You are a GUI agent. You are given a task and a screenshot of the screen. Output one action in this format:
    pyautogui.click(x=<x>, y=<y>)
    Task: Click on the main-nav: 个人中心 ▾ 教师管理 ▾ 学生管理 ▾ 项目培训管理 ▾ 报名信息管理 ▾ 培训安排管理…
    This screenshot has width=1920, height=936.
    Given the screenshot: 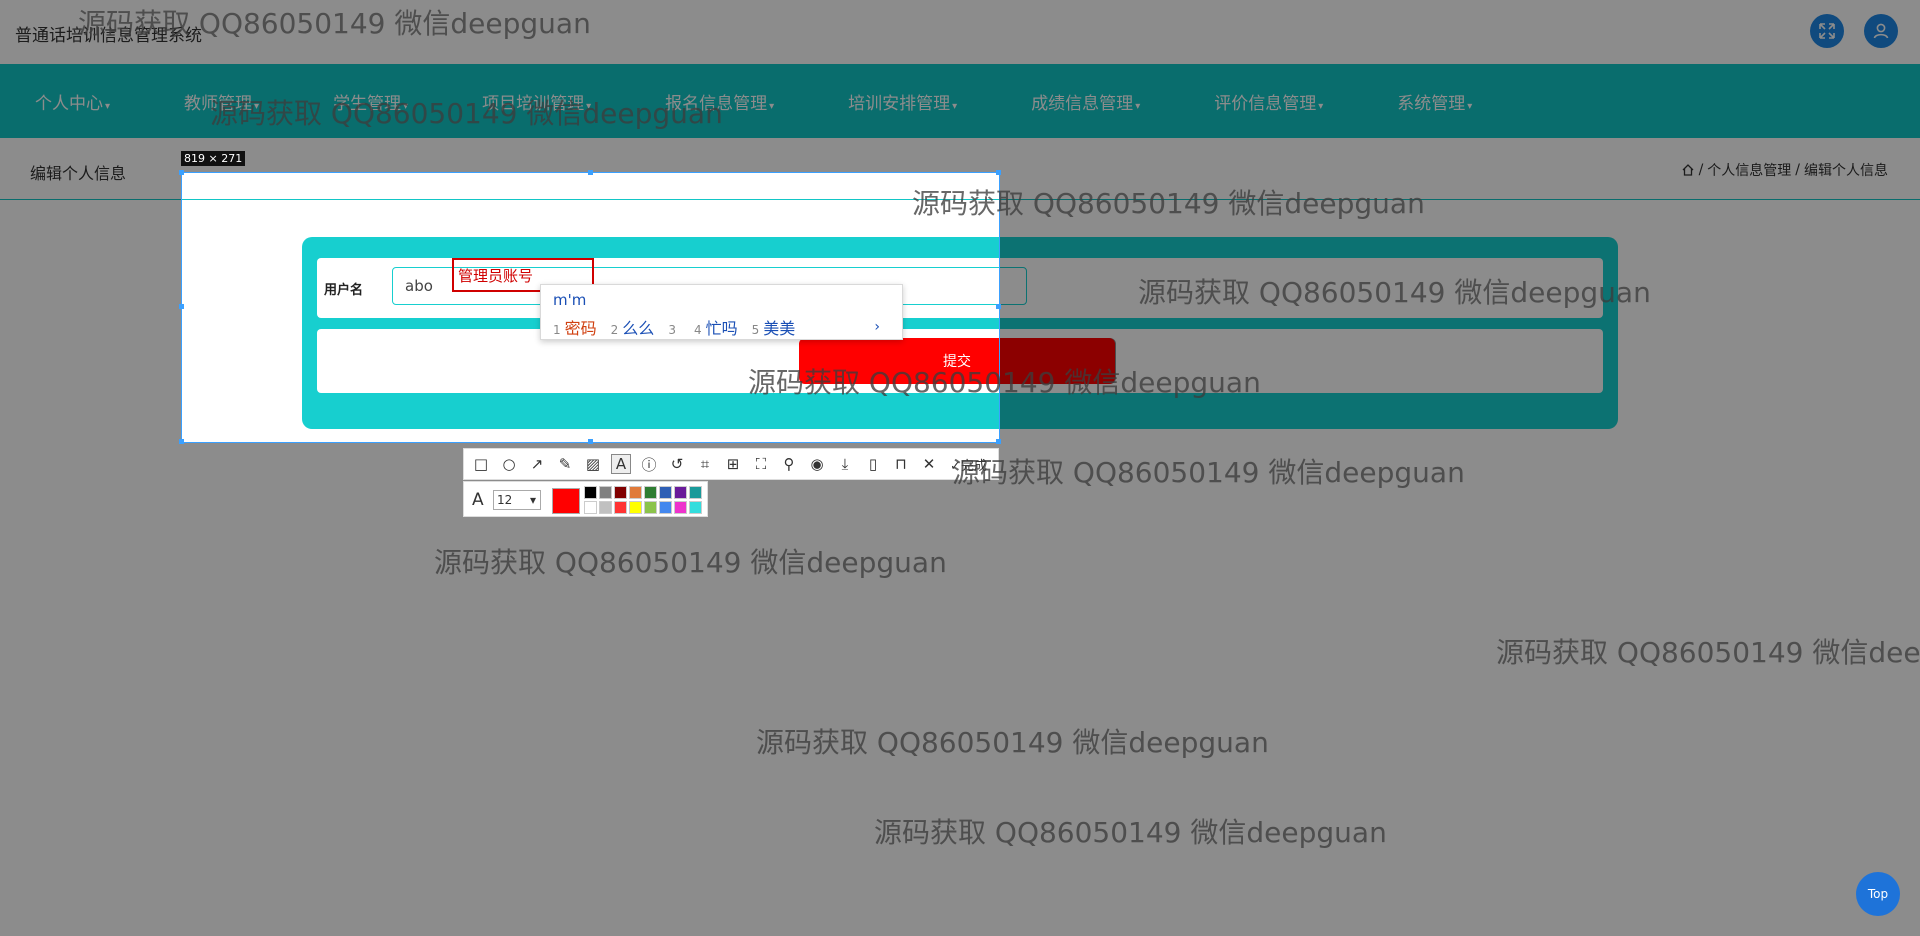 What is the action you would take?
    pyautogui.click(x=960, y=101)
    